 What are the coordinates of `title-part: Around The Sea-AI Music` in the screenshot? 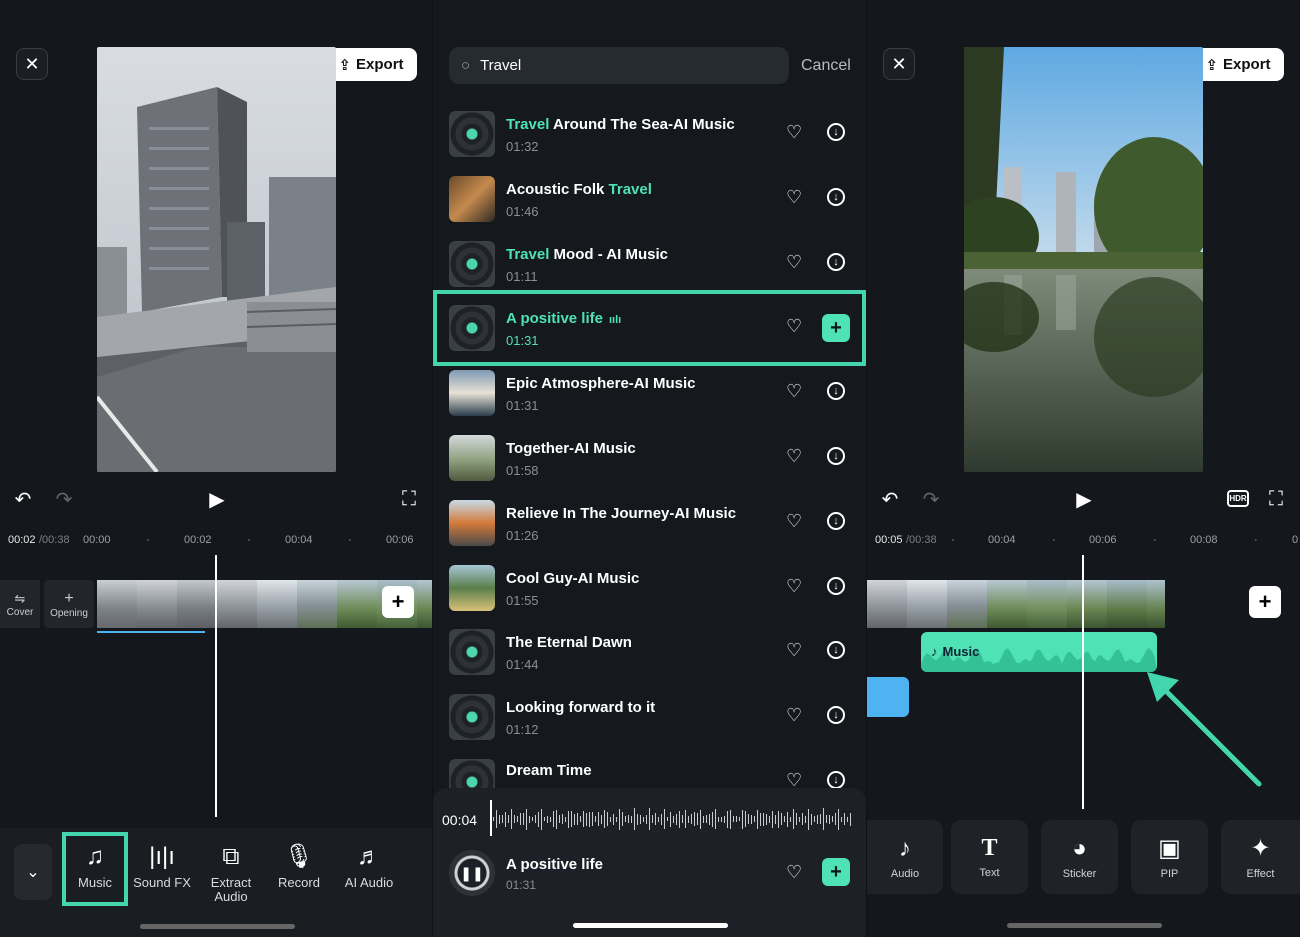 It's located at (642, 124).